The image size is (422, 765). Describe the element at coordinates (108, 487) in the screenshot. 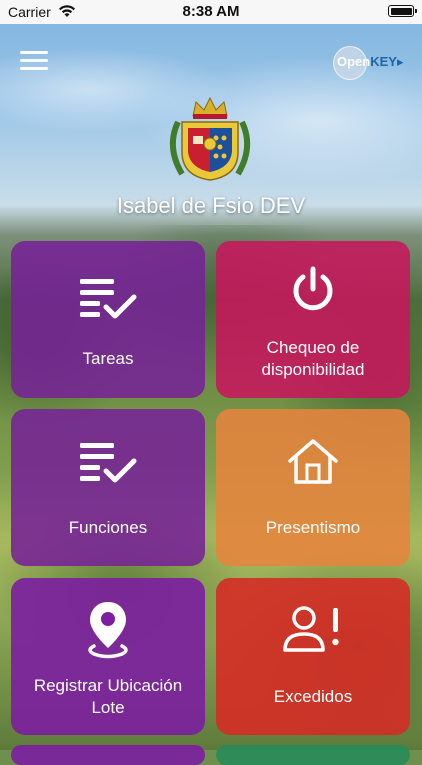

I see `tile-funciones: Funciones` at that location.